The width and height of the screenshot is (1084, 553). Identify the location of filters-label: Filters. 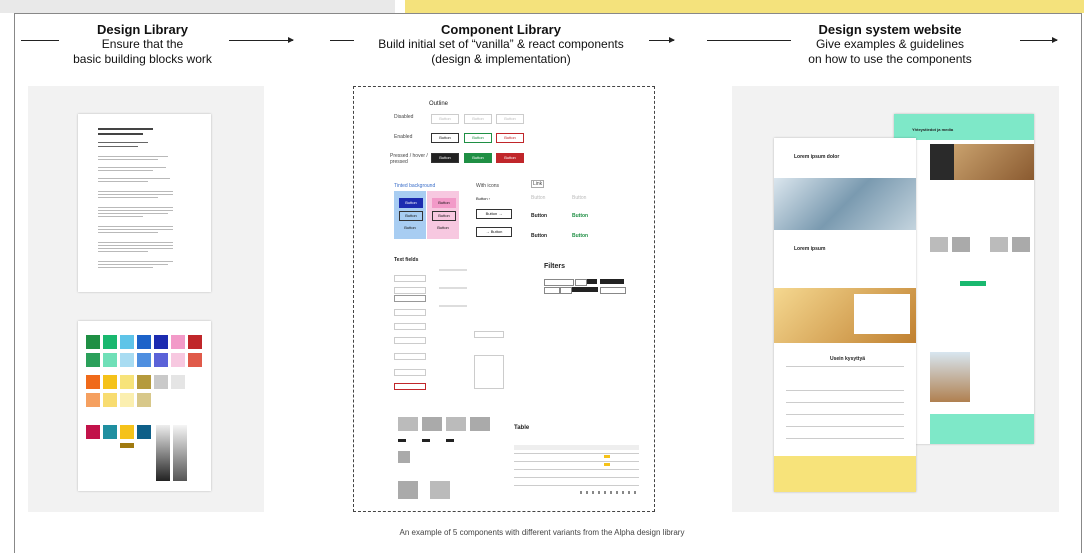
(555, 266).